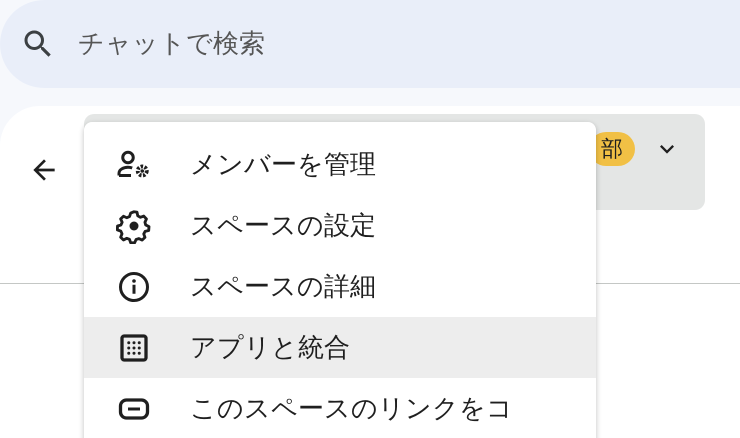 The height and width of the screenshot is (438, 740). What do you see at coordinates (340, 225) in the screenshot?
I see `menu-item: スペースの設定` at bounding box center [340, 225].